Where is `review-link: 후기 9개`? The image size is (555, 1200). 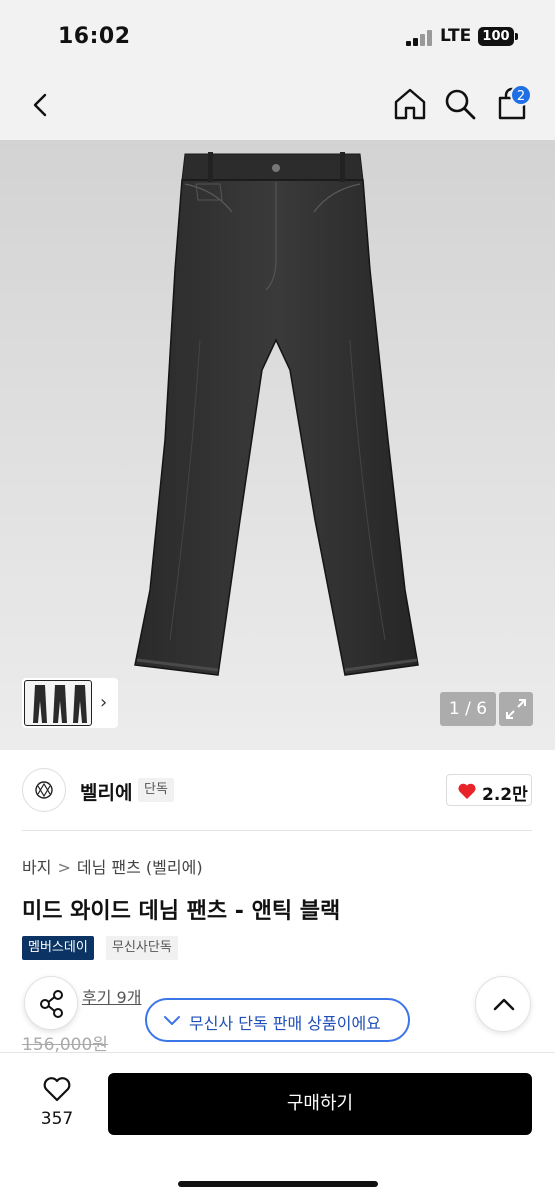 review-link: 후기 9개 is located at coordinates (111, 996).